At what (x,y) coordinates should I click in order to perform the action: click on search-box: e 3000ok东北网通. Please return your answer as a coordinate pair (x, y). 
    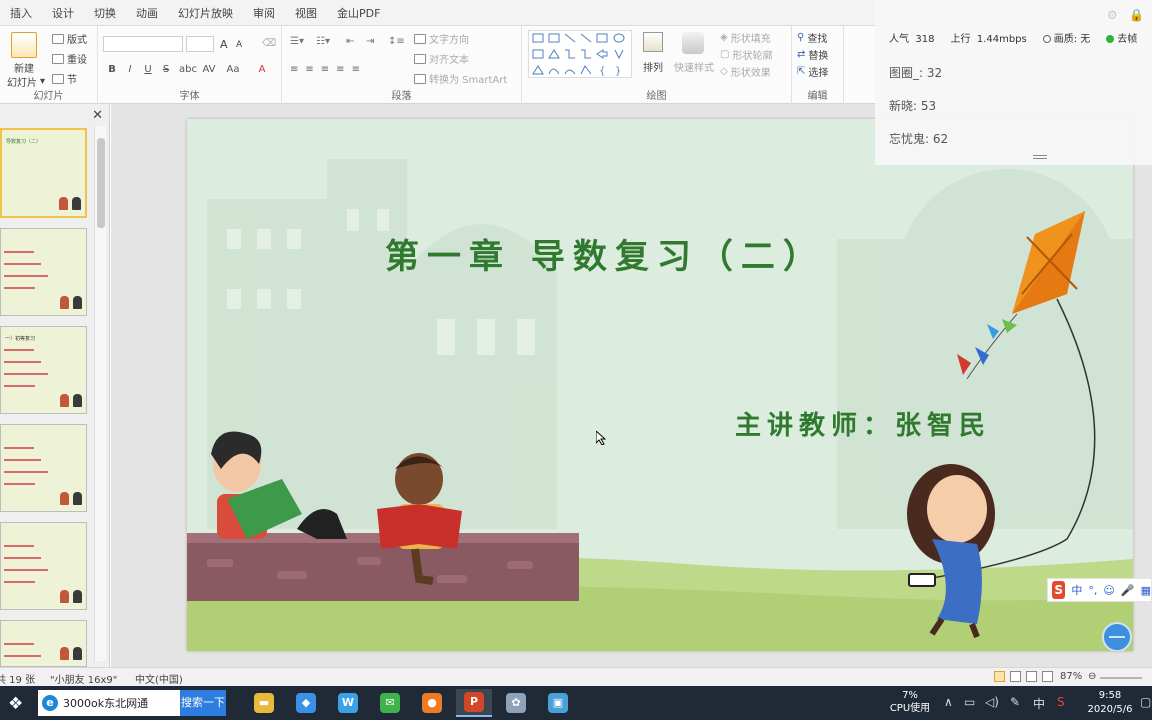
    Looking at the image, I should click on (109, 703).